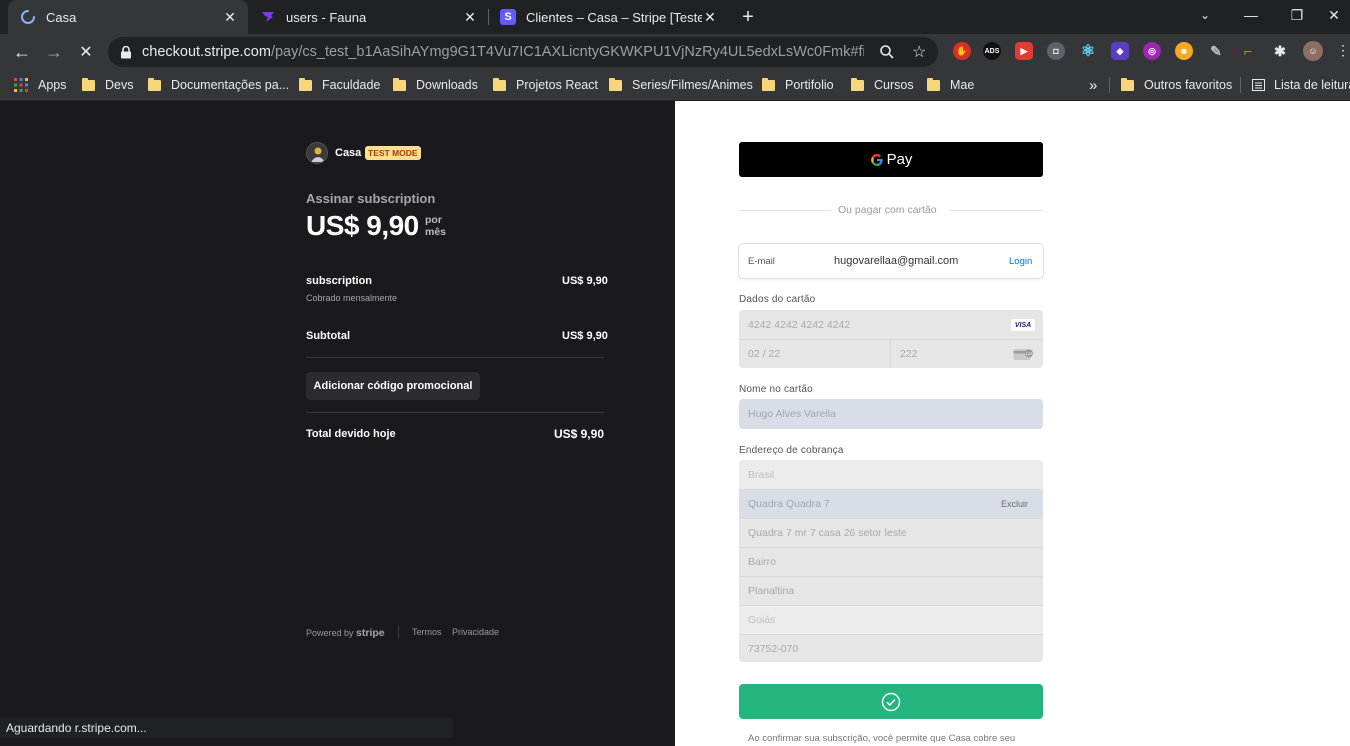 The height and width of the screenshot is (746, 1350). What do you see at coordinates (393, 153) in the screenshot?
I see `test-mode-badge: TEST MODE` at bounding box center [393, 153].